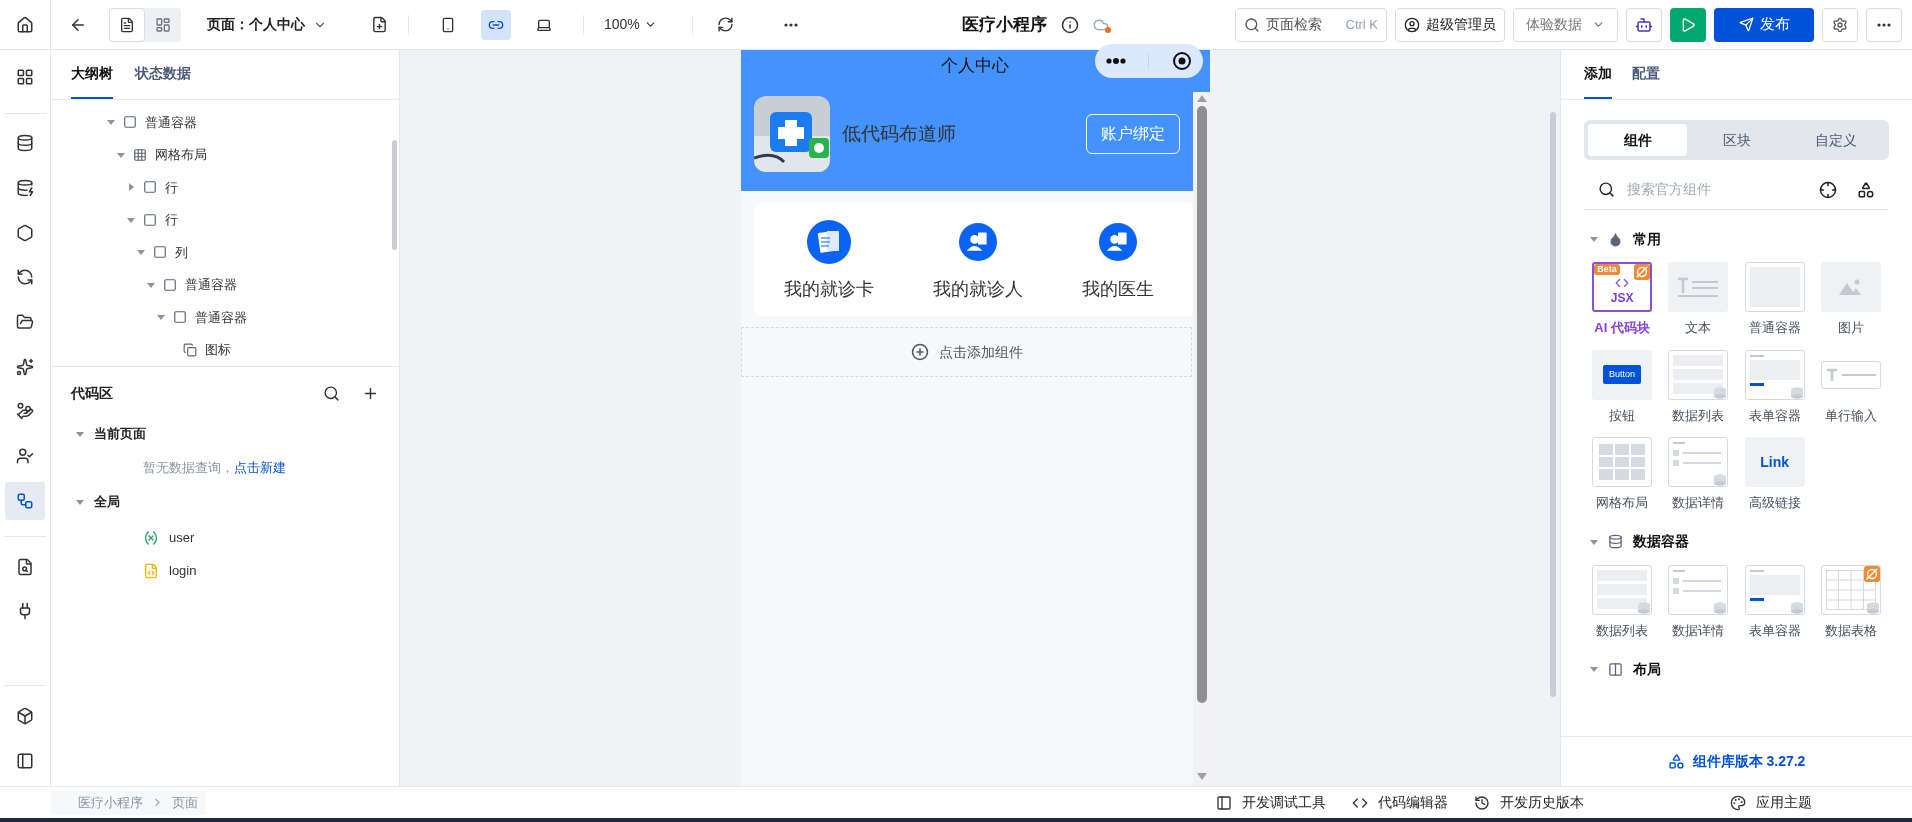 Image resolution: width=1912 pixels, height=822 pixels. I want to click on component-label: 网格布局, so click(1622, 503).